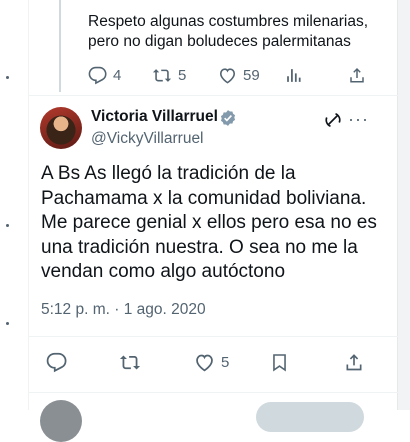 This screenshot has width=410, height=442. I want to click on left-sidebar-edge, so click(14, 205).